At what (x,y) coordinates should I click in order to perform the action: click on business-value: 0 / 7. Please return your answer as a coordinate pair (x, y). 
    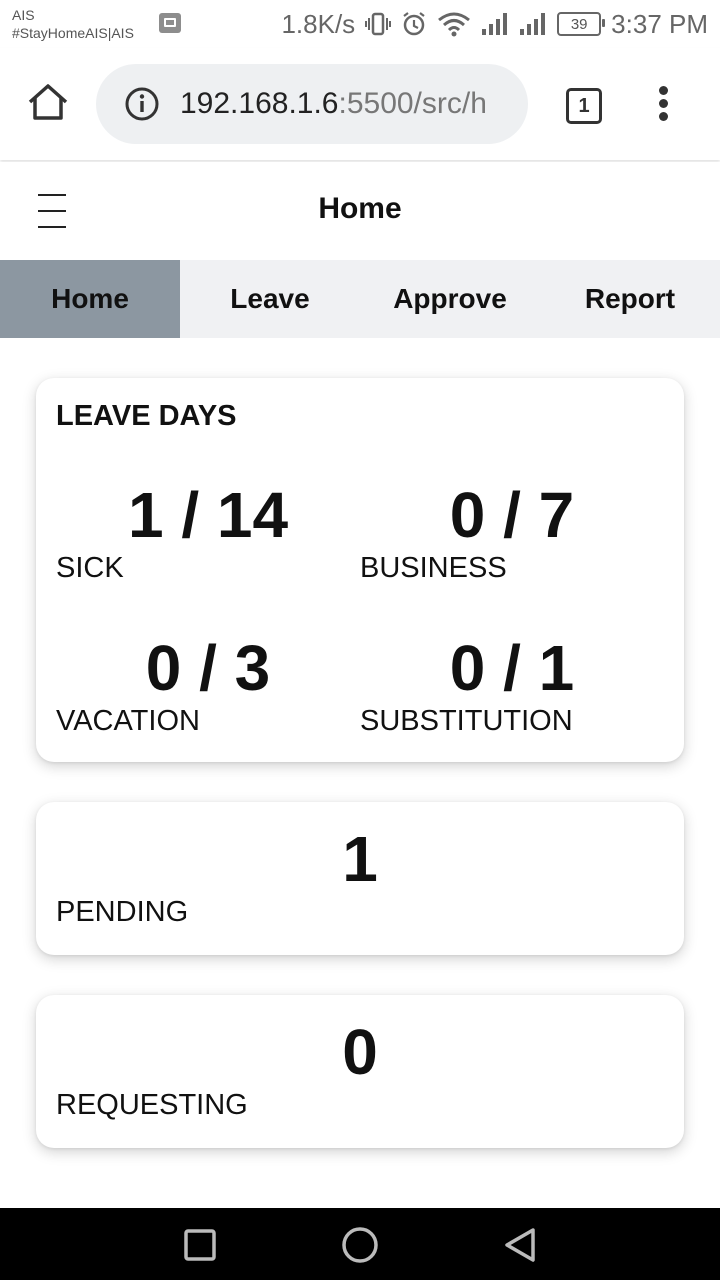
    Looking at the image, I should click on (512, 515).